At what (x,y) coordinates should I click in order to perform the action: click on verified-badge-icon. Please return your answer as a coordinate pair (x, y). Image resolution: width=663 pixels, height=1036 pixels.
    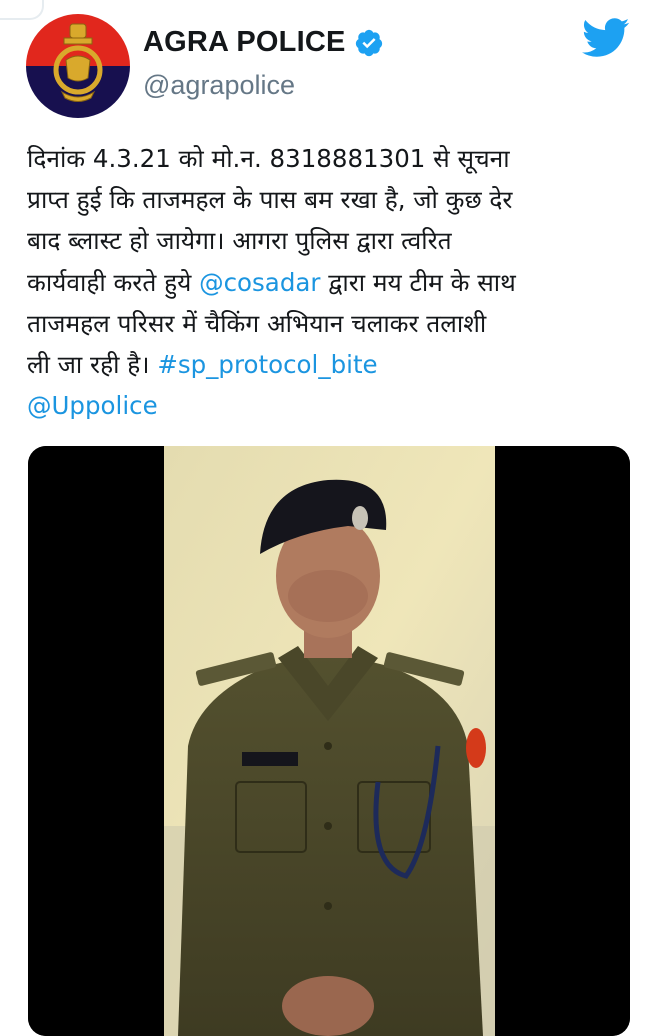
    Looking at the image, I should click on (368, 42).